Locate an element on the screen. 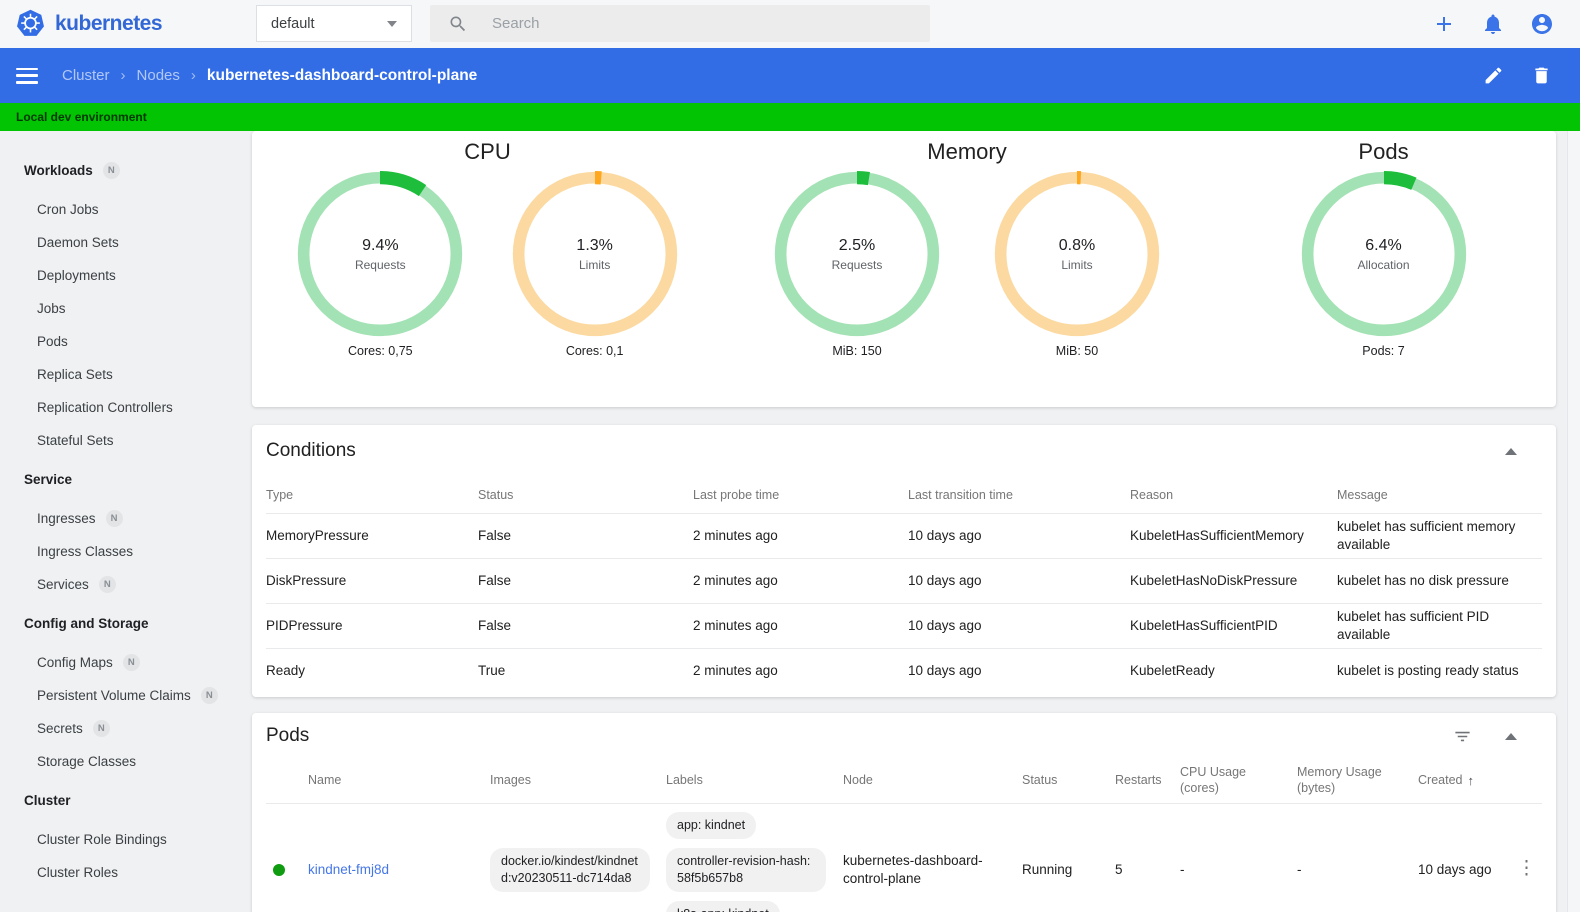 The height and width of the screenshot is (912, 1580). add-resource-icon is located at coordinates (1444, 24).